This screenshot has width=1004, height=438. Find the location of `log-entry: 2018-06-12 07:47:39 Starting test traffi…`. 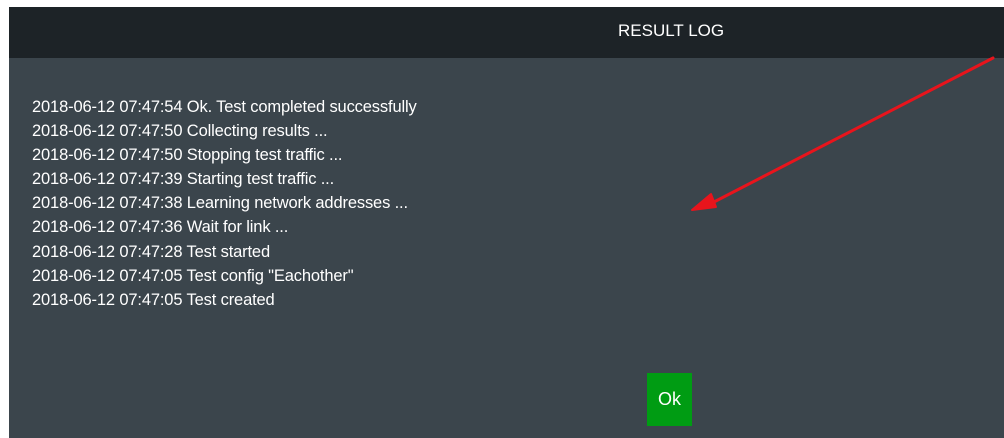

log-entry: 2018-06-12 07:47:39 Starting test traffi… is located at coordinates (183, 179).